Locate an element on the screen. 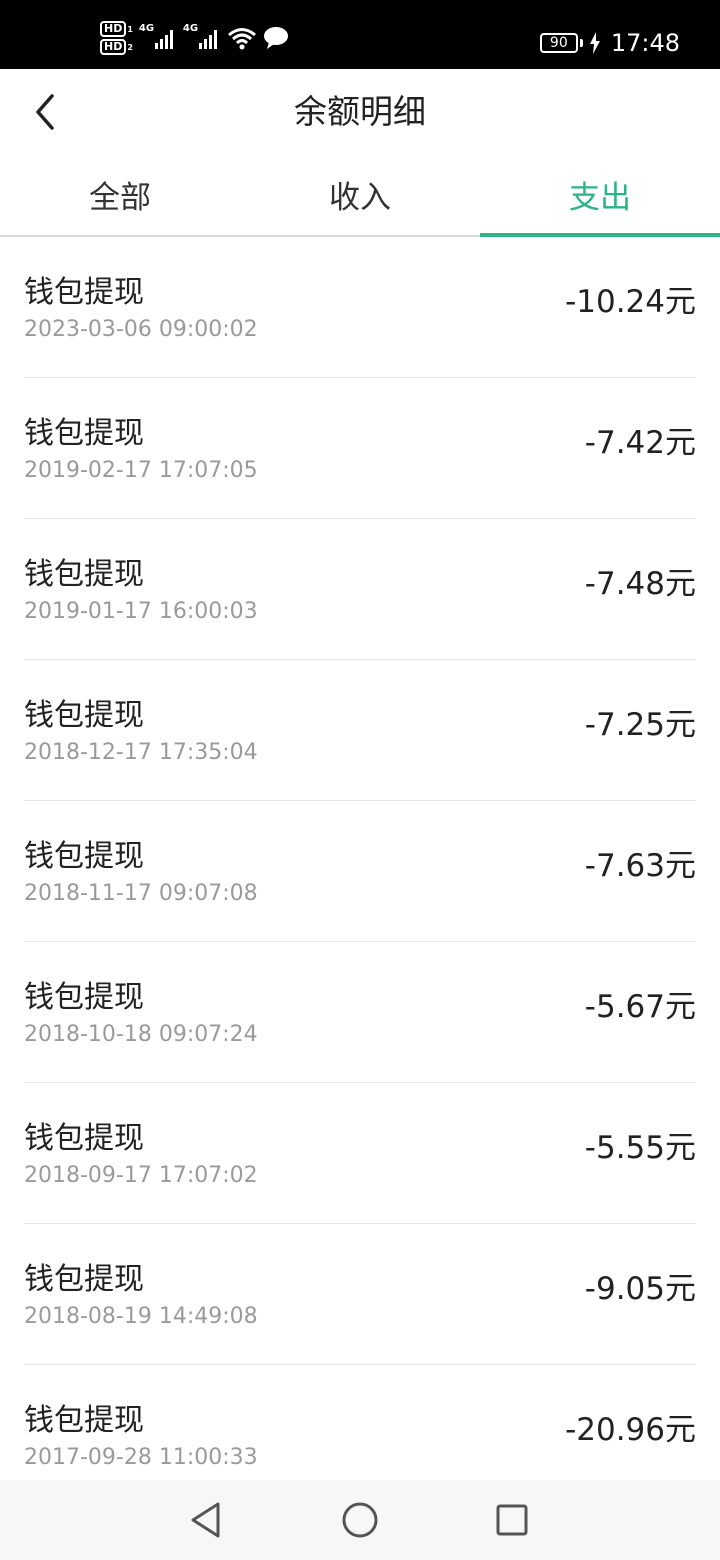 Image resolution: width=720 pixels, height=1560 pixels. app-header: 余额明细 is located at coordinates (360, 113).